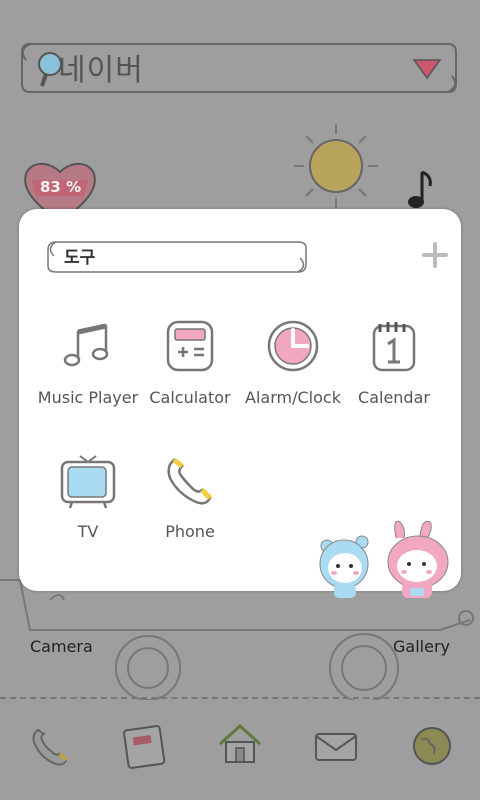  Describe the element at coordinates (336, 166) in the screenshot. I see `sun-weather-icon` at that location.